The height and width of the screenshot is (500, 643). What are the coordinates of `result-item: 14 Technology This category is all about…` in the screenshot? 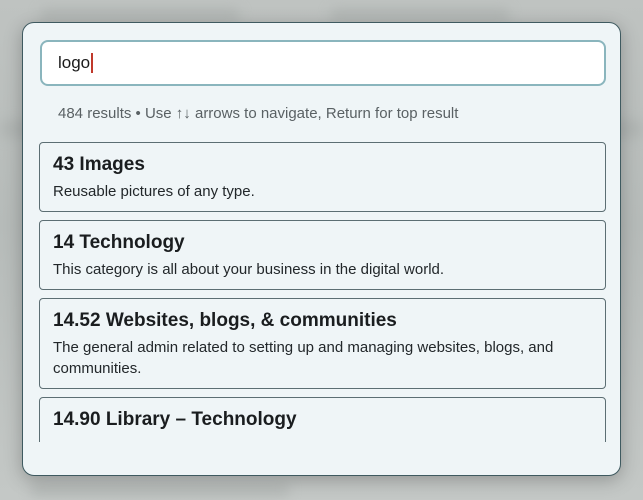 It's located at (322, 255).